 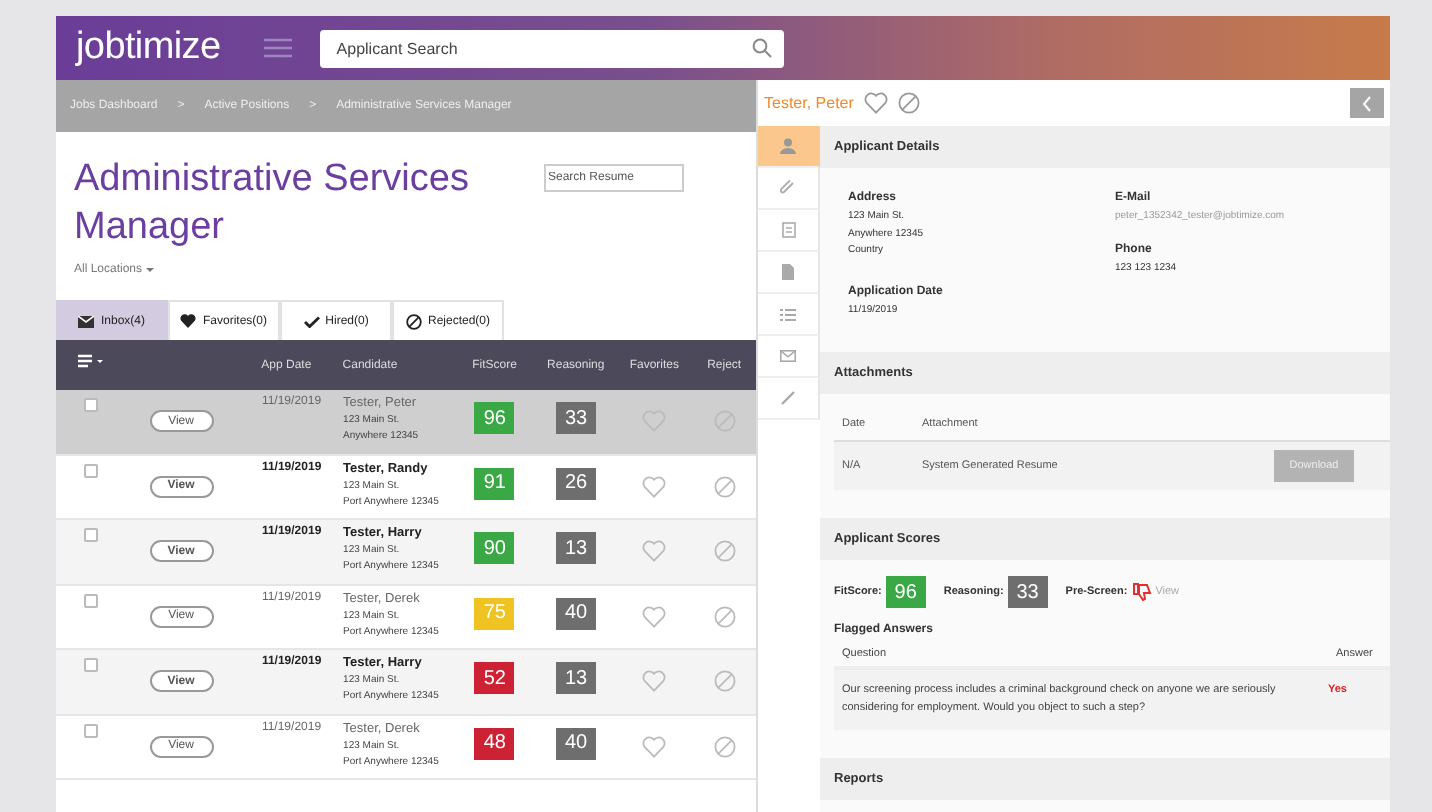 What do you see at coordinates (494, 548) in the screenshot?
I see `fitscore-badge: 90` at bounding box center [494, 548].